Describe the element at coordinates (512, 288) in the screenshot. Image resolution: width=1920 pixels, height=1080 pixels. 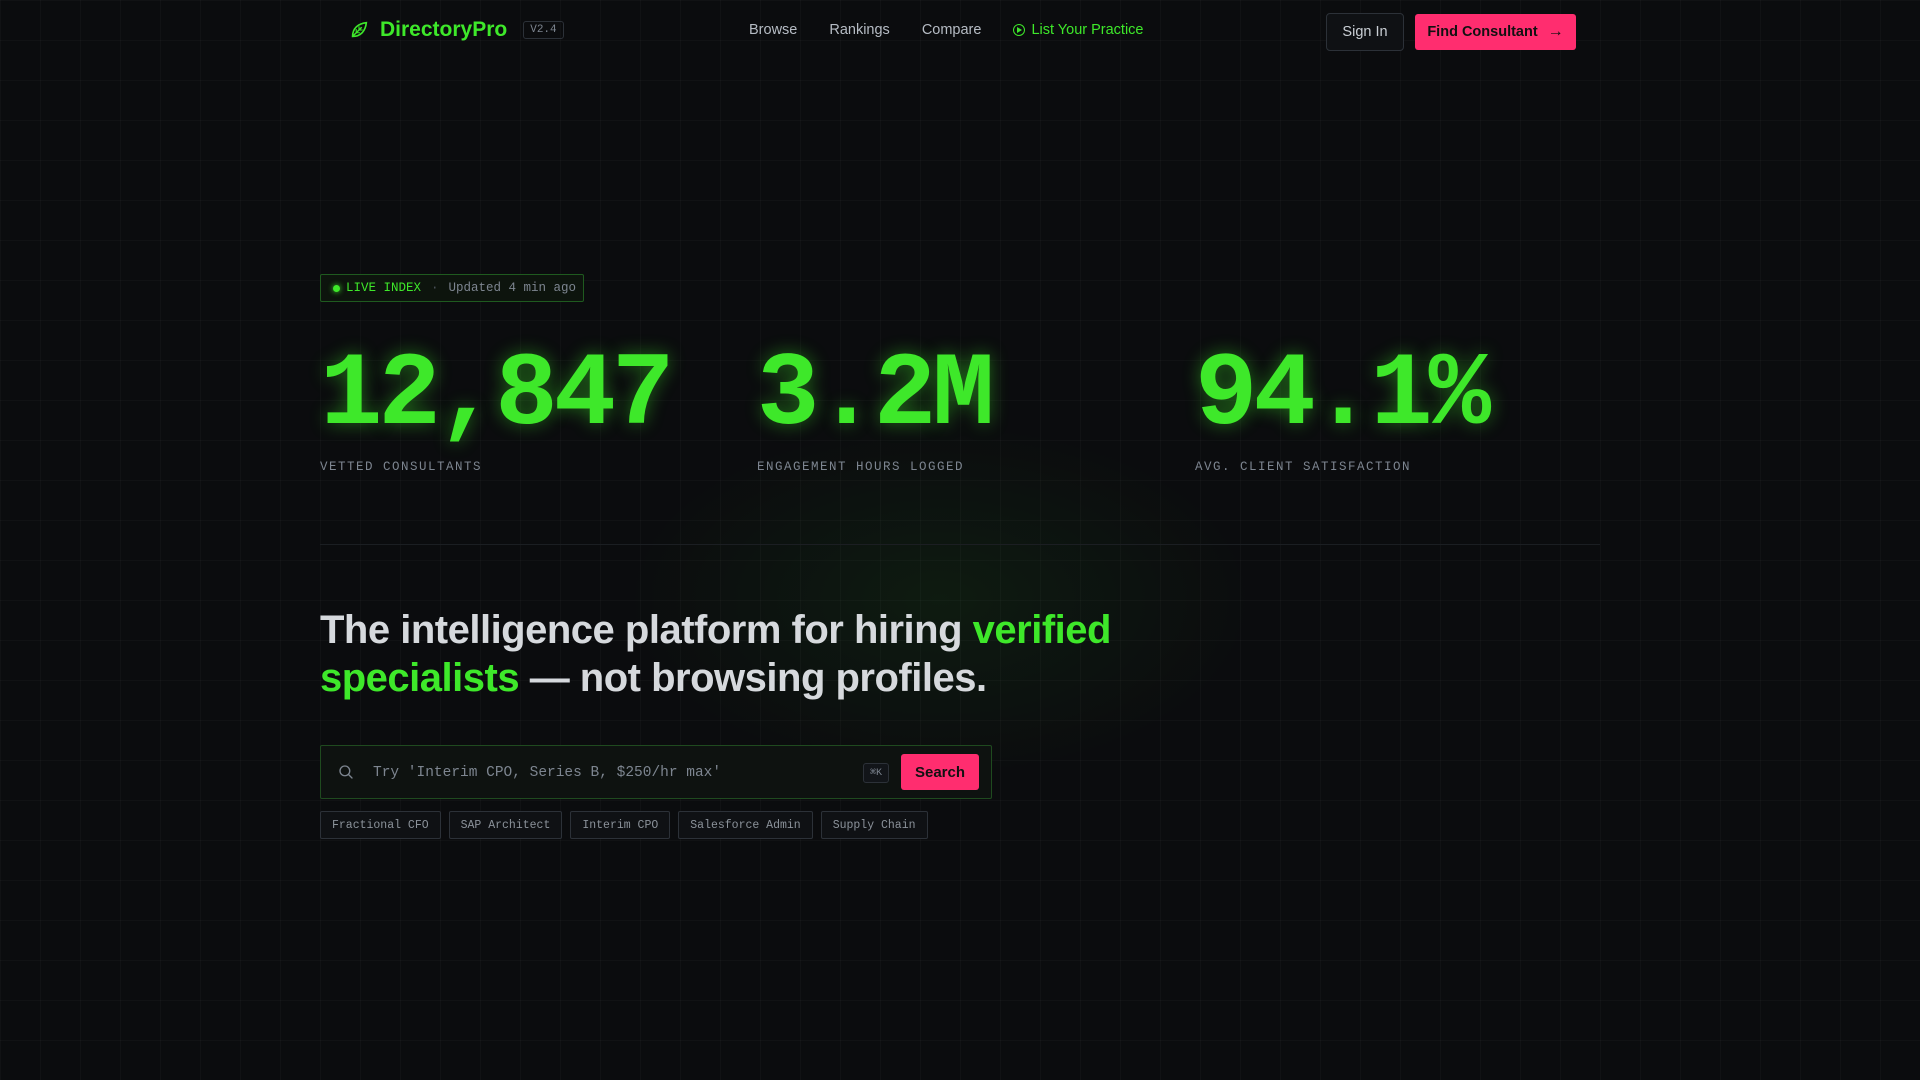
I see `last-updated-text: Updated 4 min ago` at that location.